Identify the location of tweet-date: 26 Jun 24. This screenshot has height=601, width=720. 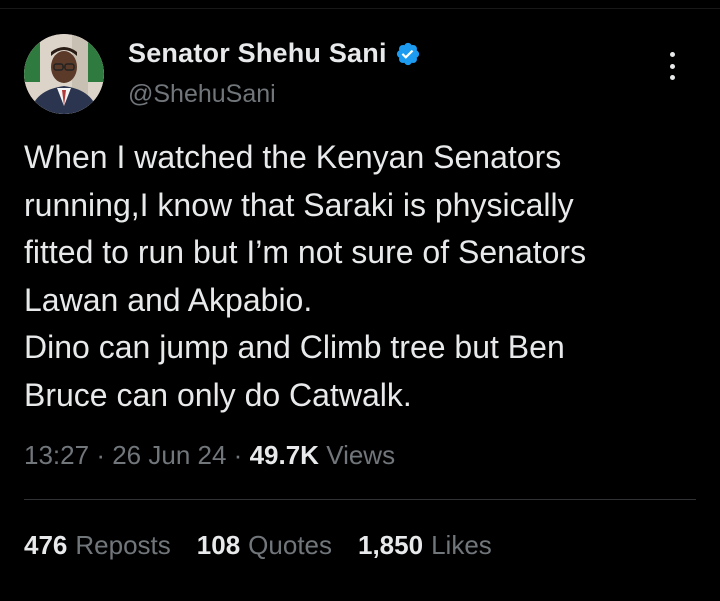
(169, 455).